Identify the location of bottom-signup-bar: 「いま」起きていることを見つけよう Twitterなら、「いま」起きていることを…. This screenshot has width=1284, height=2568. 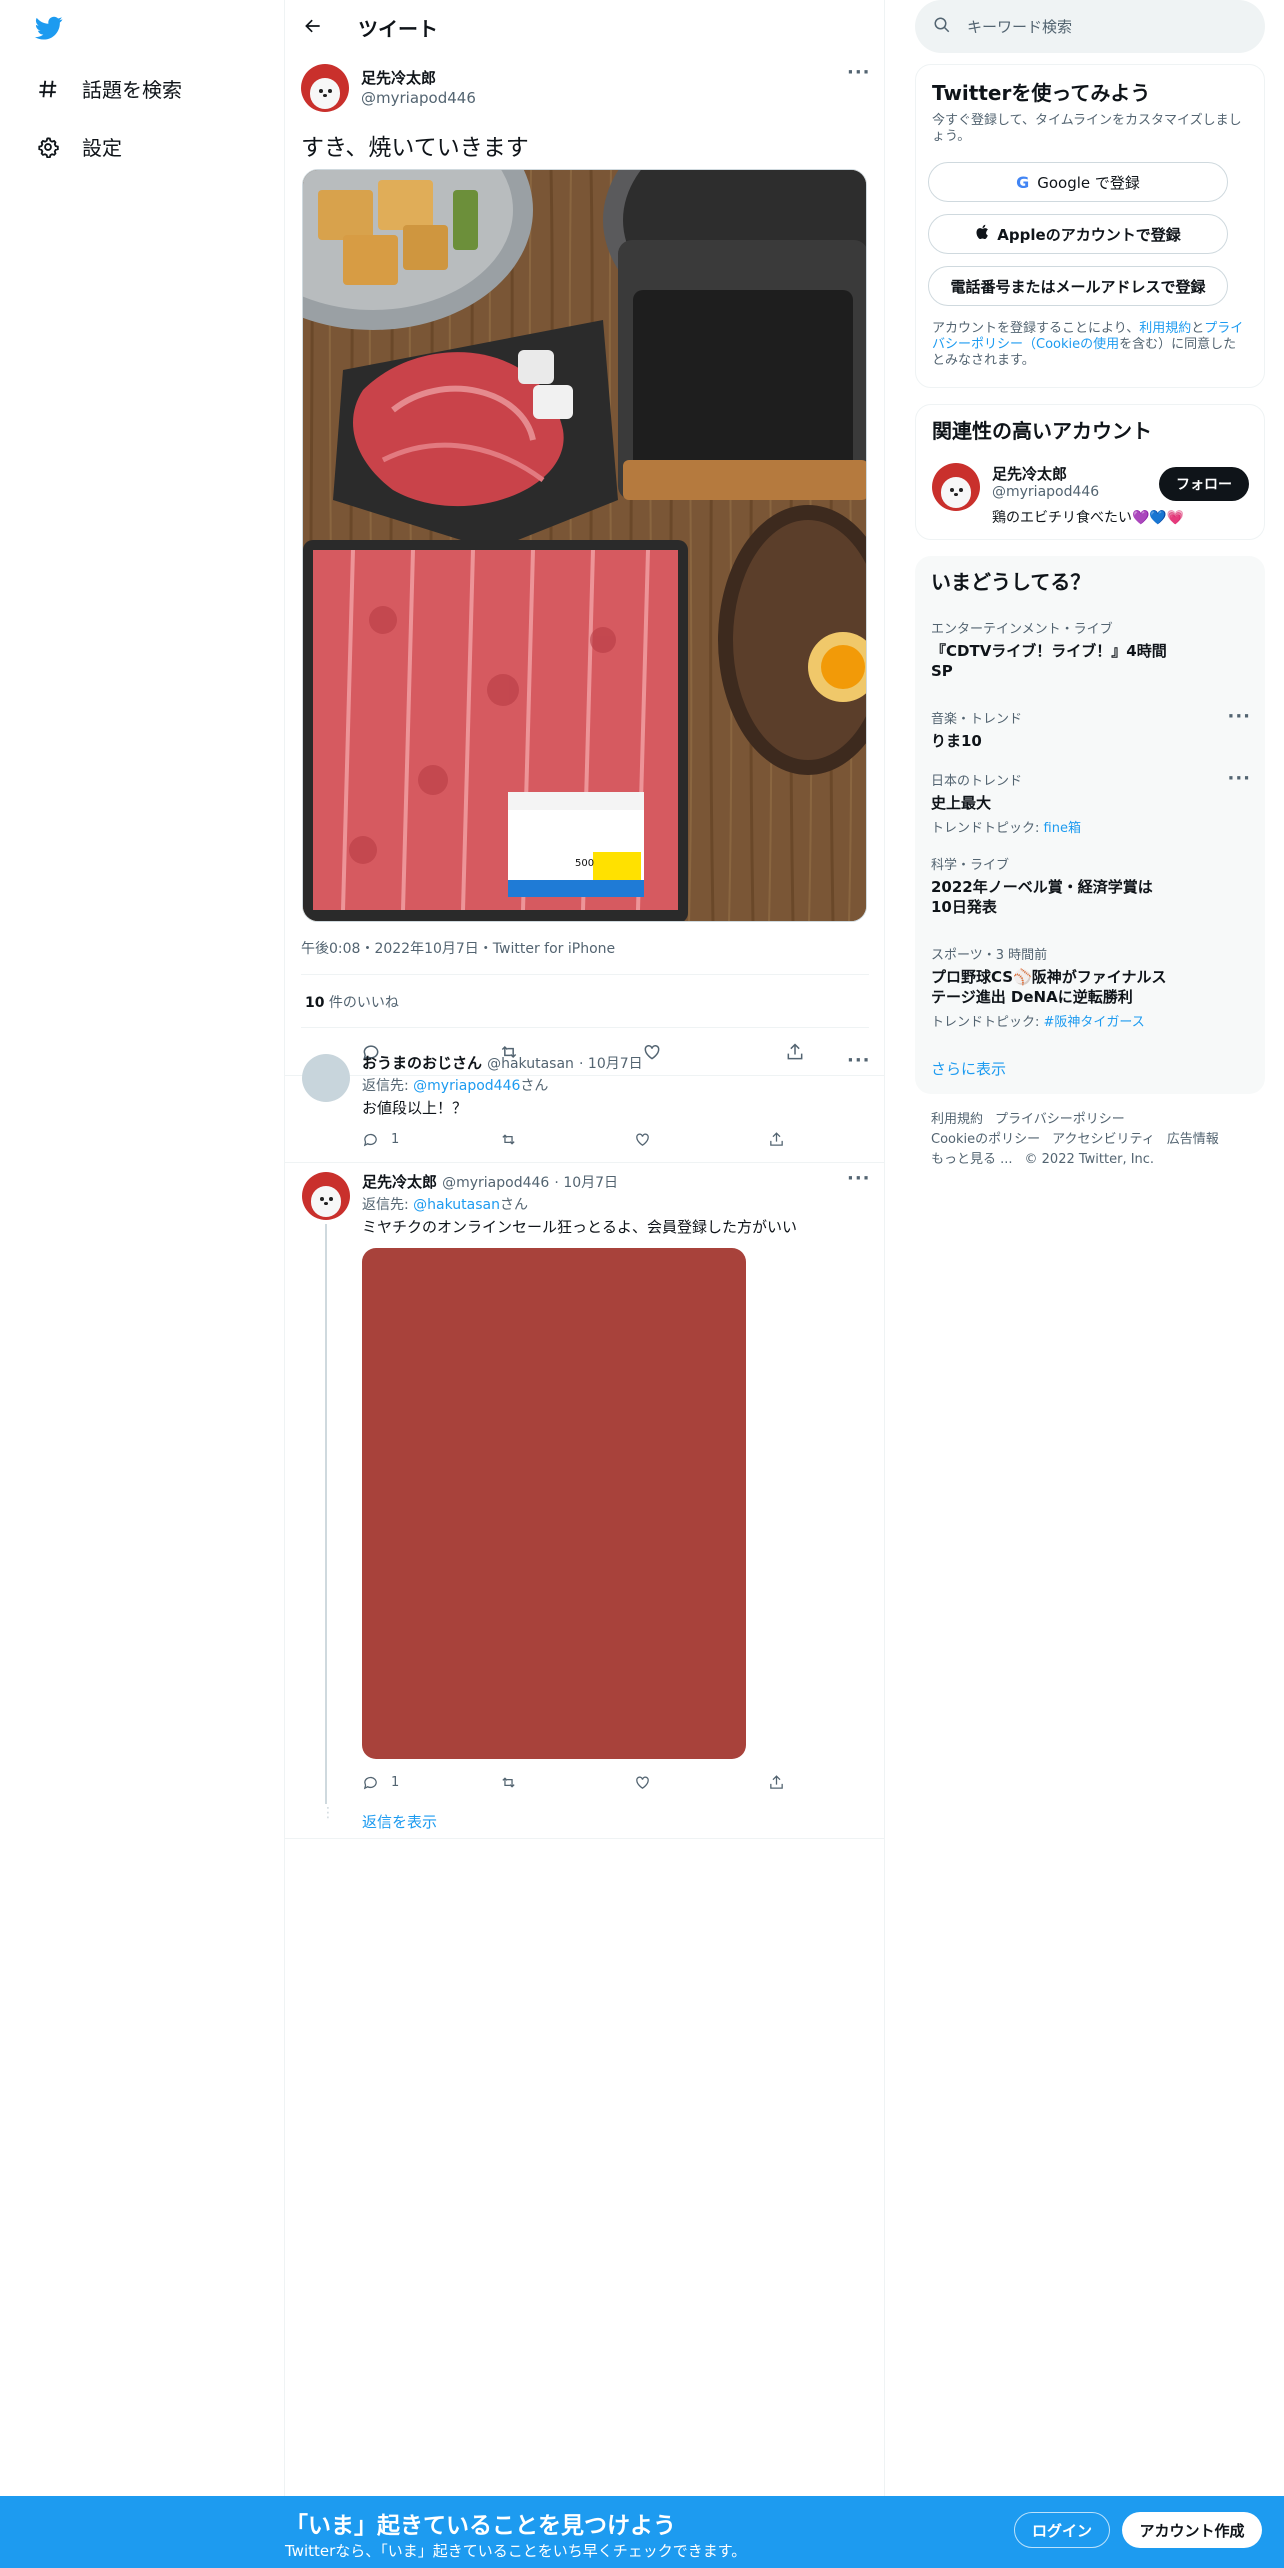
(642, 2532).